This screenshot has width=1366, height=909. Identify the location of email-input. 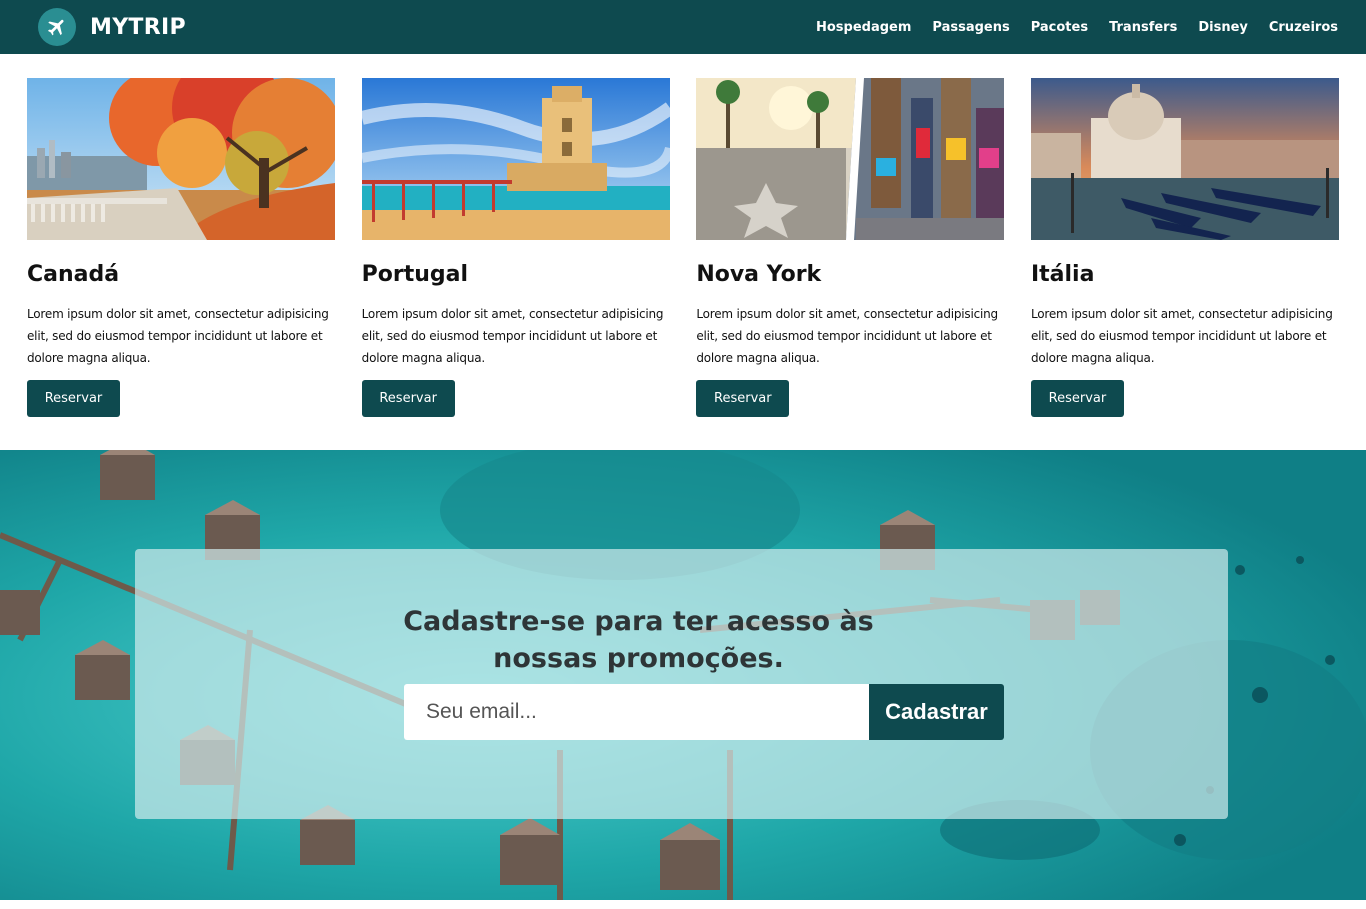
(636, 712).